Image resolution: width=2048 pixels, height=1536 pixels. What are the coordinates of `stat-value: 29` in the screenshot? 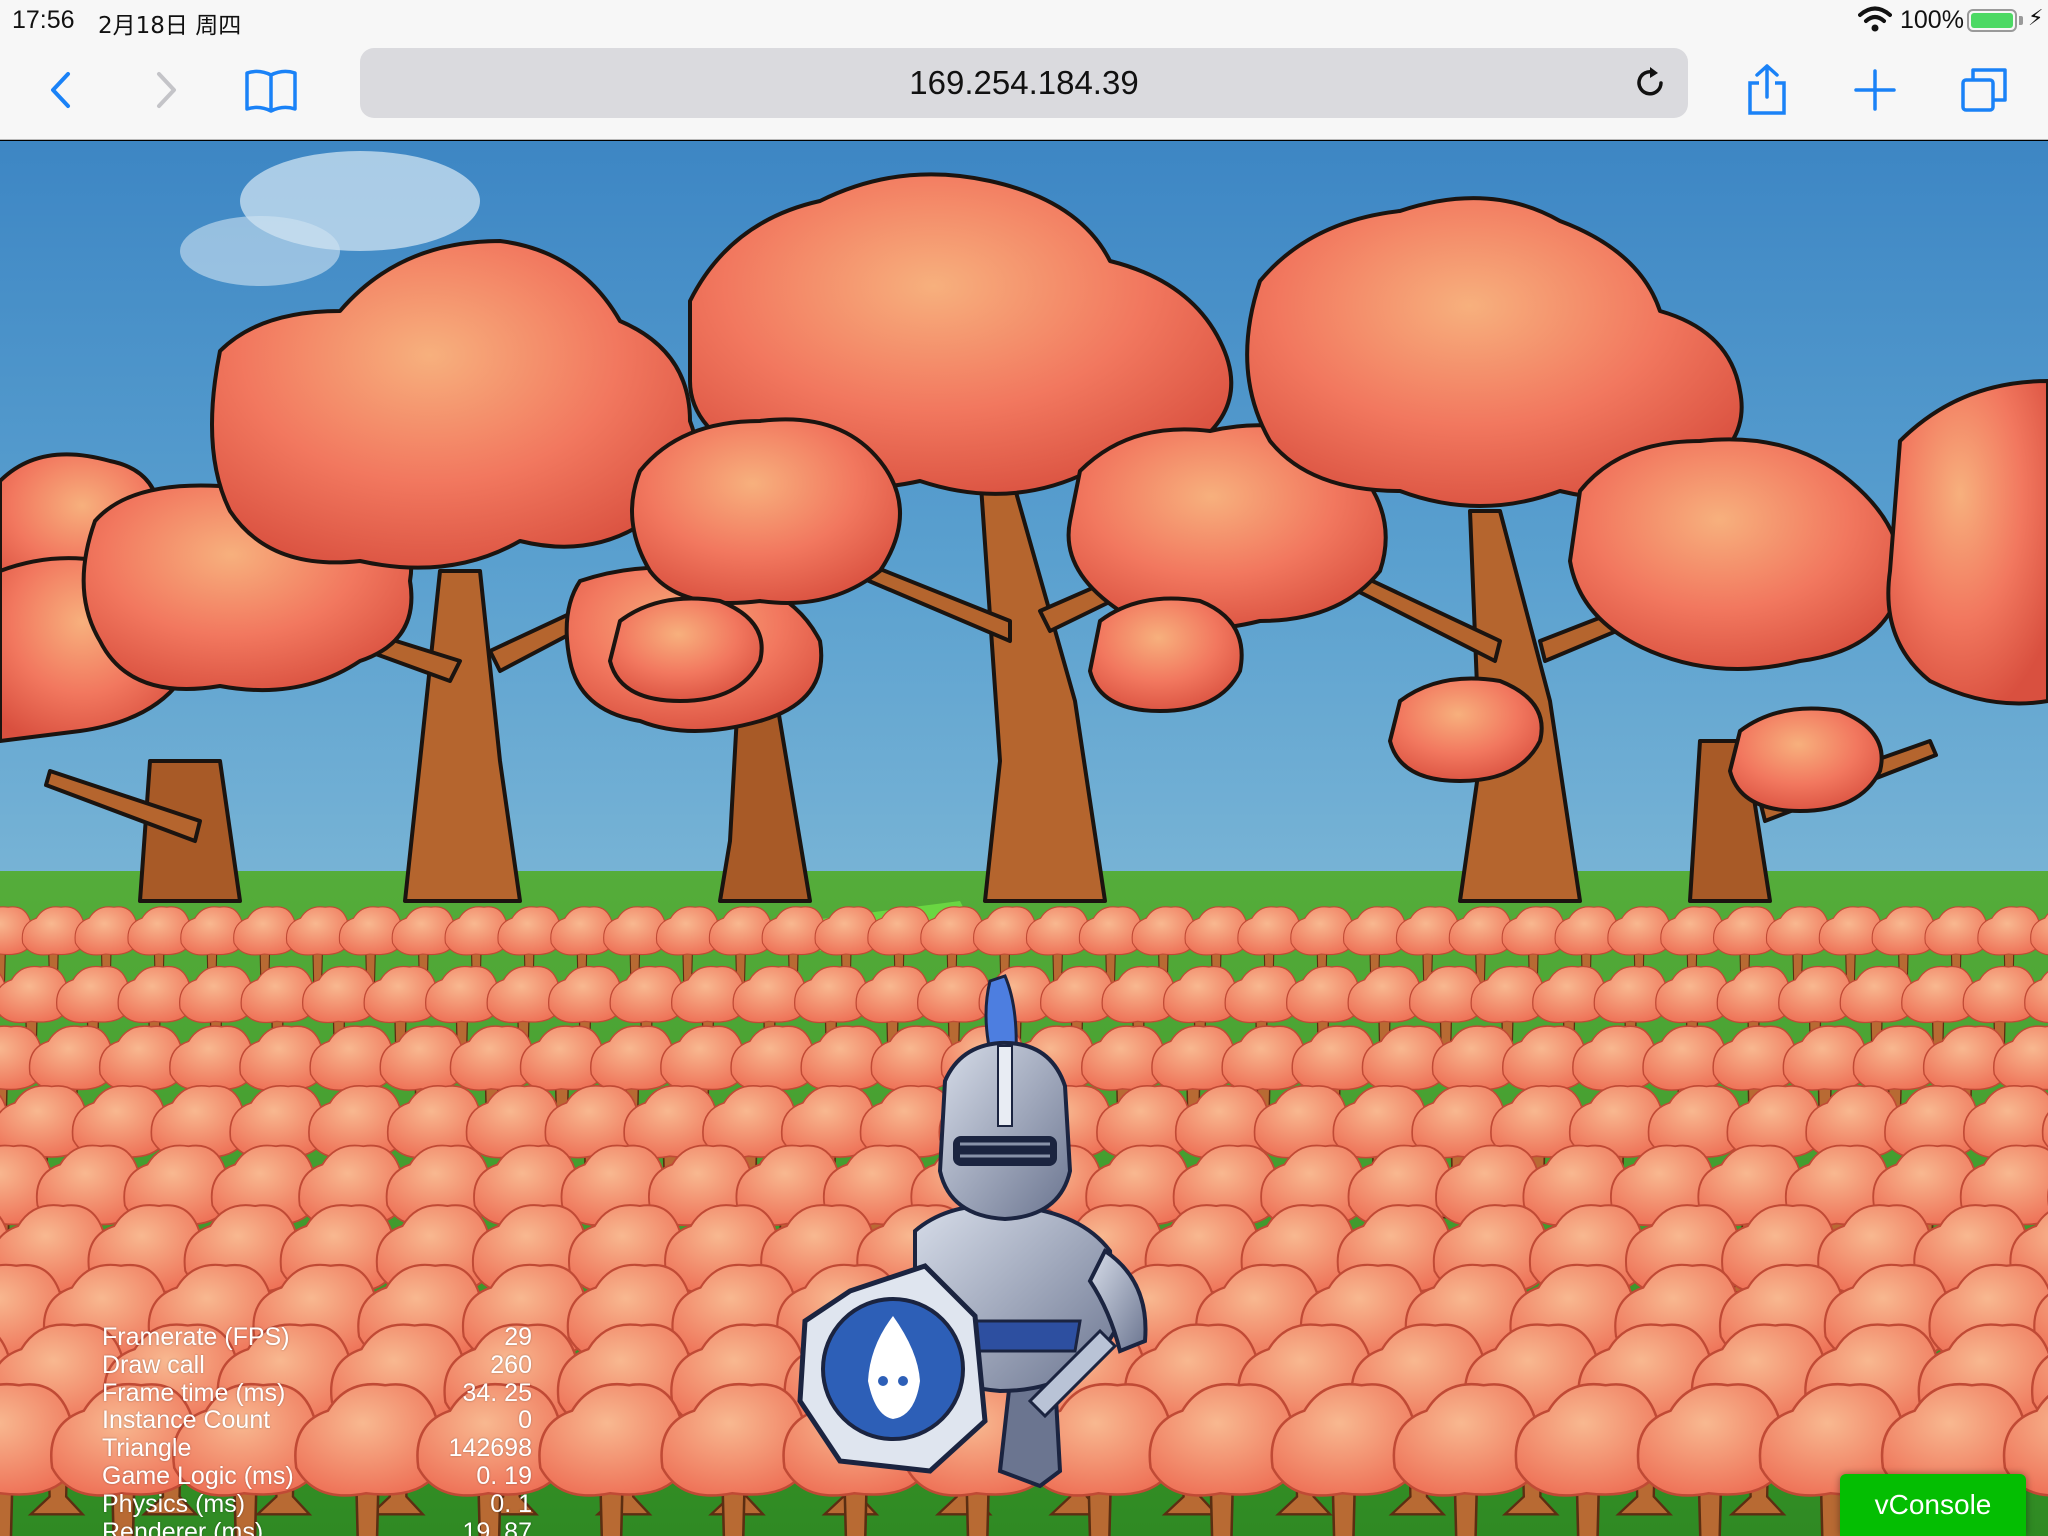 It's located at (518, 1337).